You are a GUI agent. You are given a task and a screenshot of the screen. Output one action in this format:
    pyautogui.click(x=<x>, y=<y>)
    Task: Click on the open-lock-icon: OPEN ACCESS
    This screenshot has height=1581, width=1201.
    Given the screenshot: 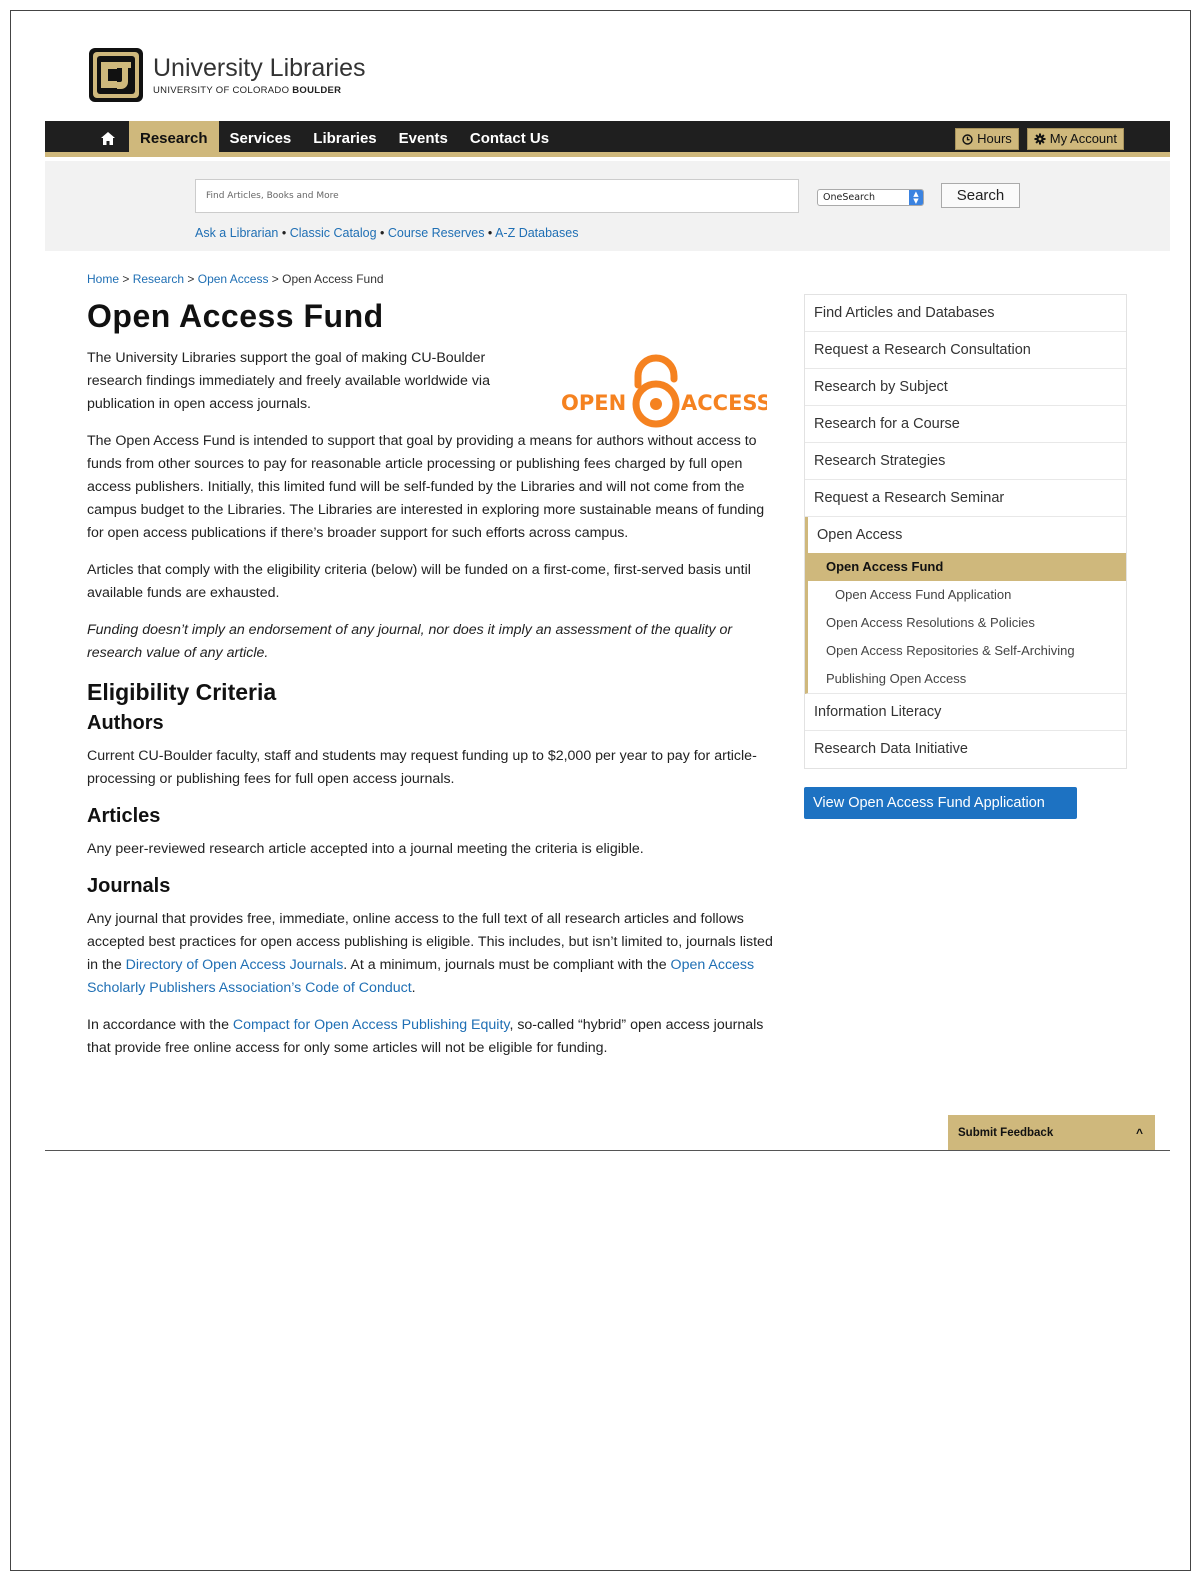 What is the action you would take?
    pyautogui.click(x=666, y=391)
    